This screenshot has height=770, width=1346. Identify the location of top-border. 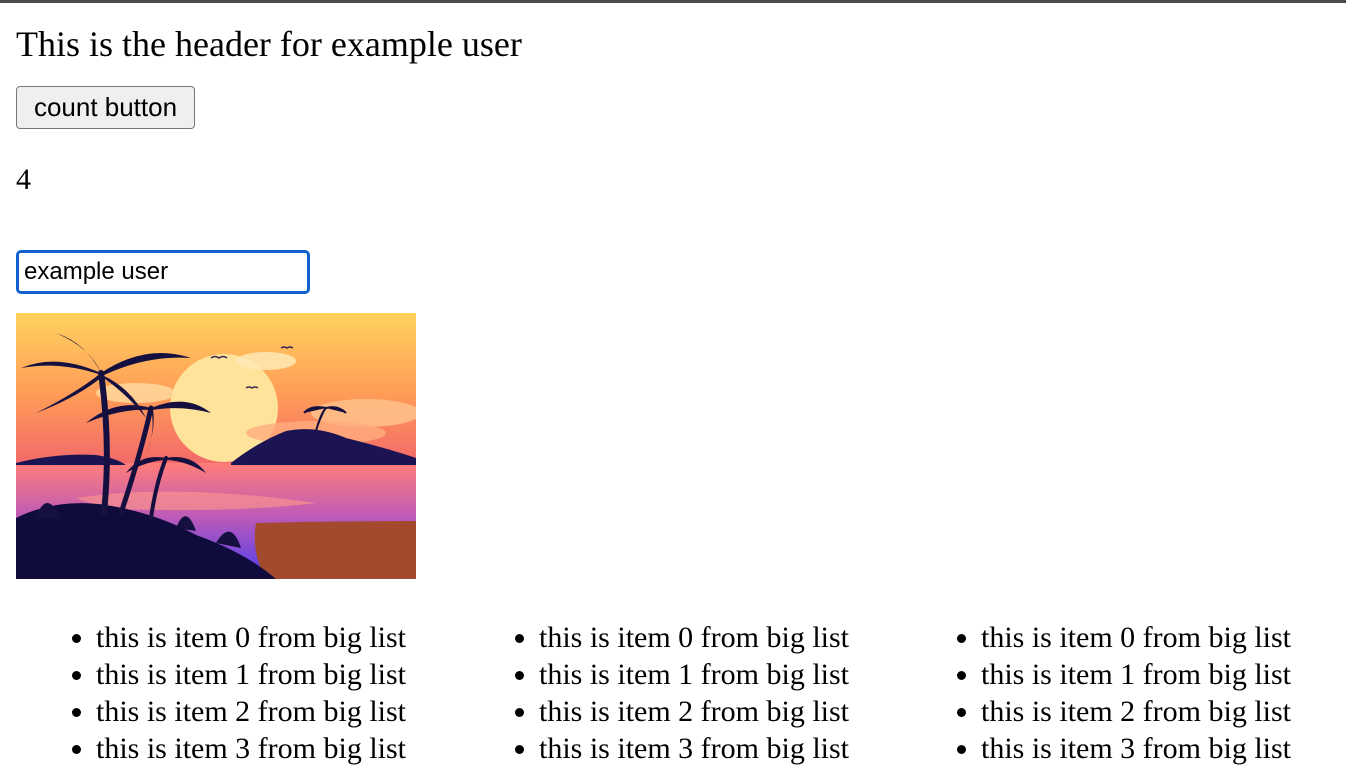
(673, 1).